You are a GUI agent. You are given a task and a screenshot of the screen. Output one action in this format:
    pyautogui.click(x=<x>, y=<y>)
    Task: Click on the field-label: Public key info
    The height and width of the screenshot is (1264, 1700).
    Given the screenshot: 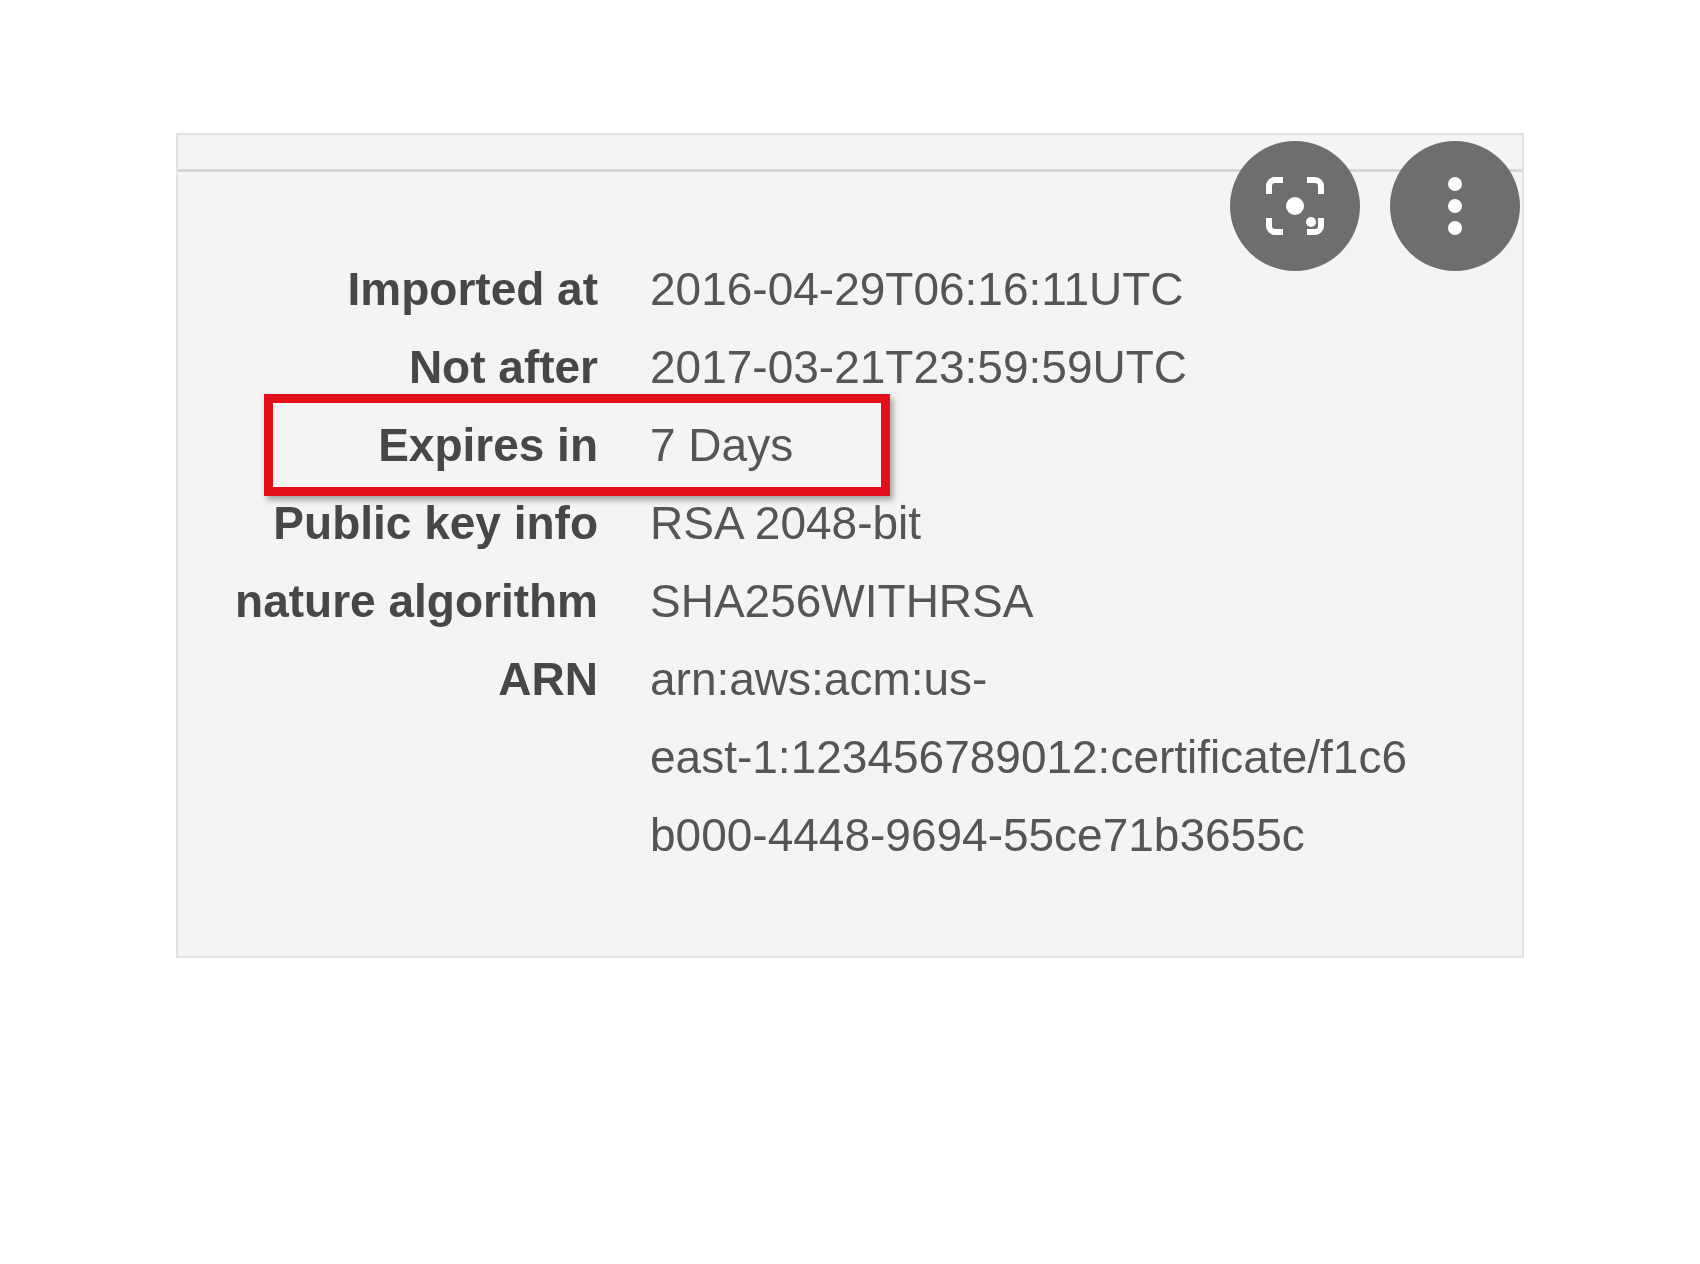 What is the action you would take?
    pyautogui.click(x=435, y=523)
    